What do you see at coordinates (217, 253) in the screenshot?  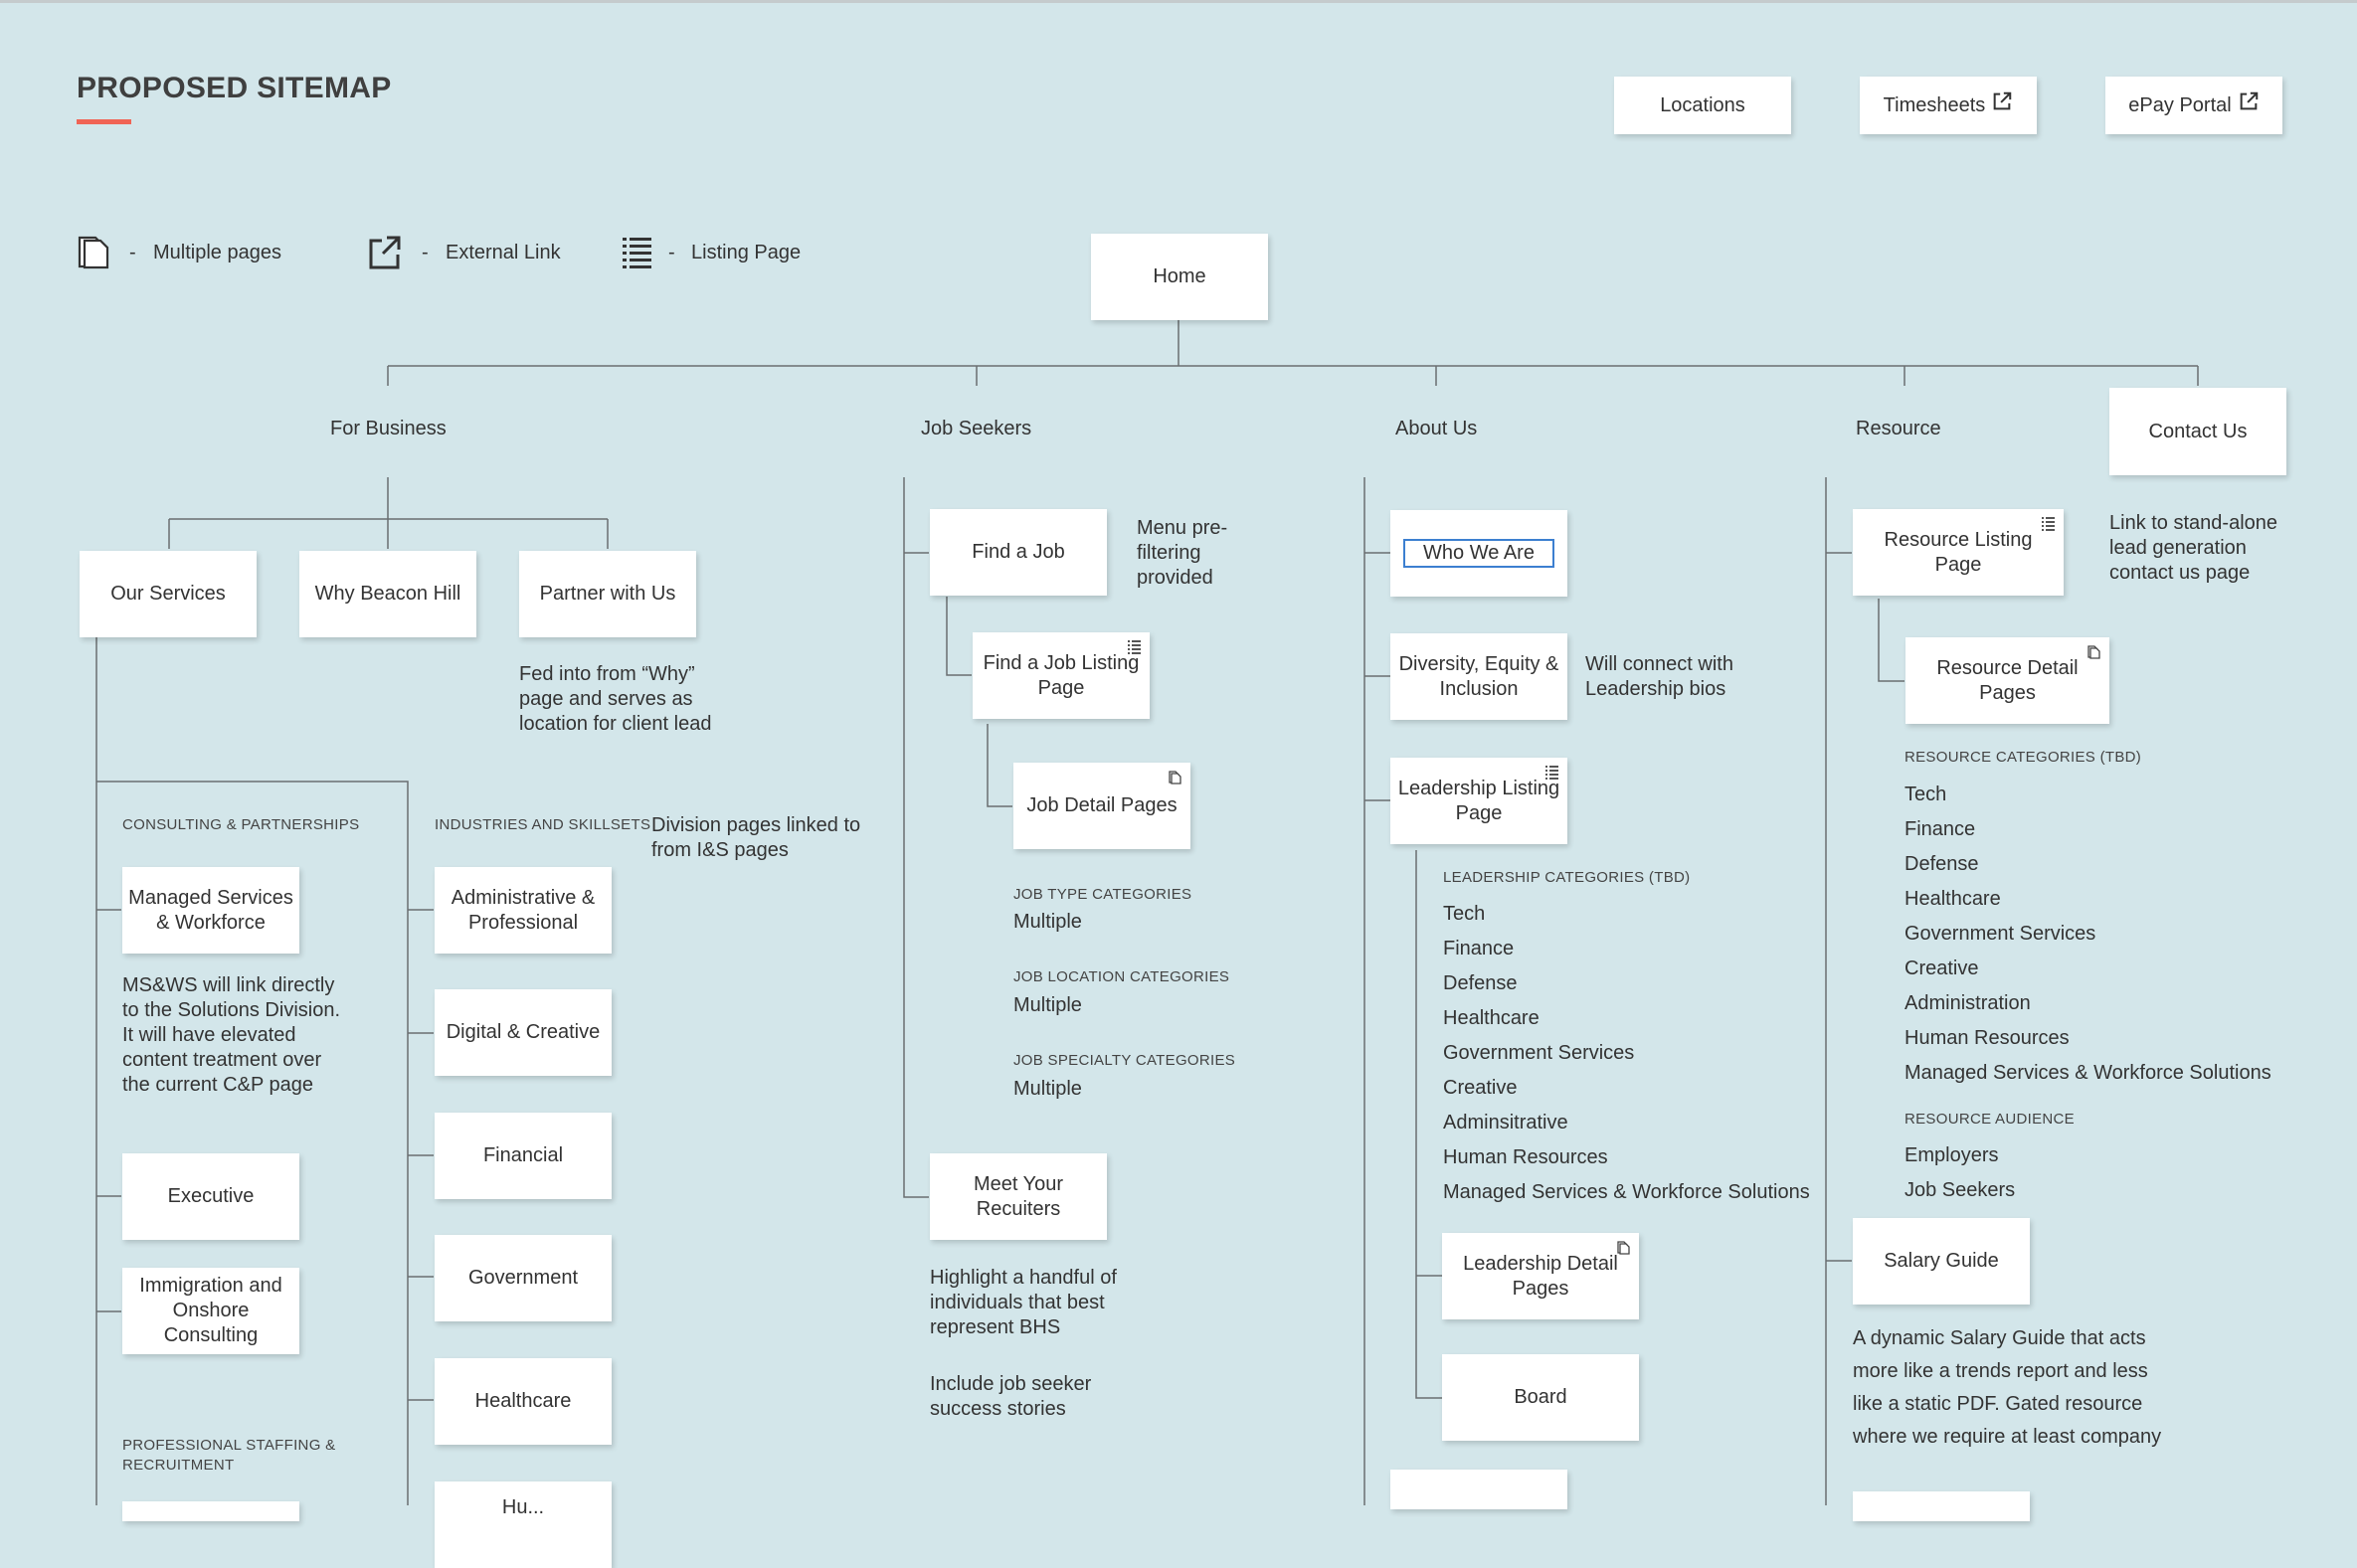 I see `legend-multiple-pages: Multiple pages` at bounding box center [217, 253].